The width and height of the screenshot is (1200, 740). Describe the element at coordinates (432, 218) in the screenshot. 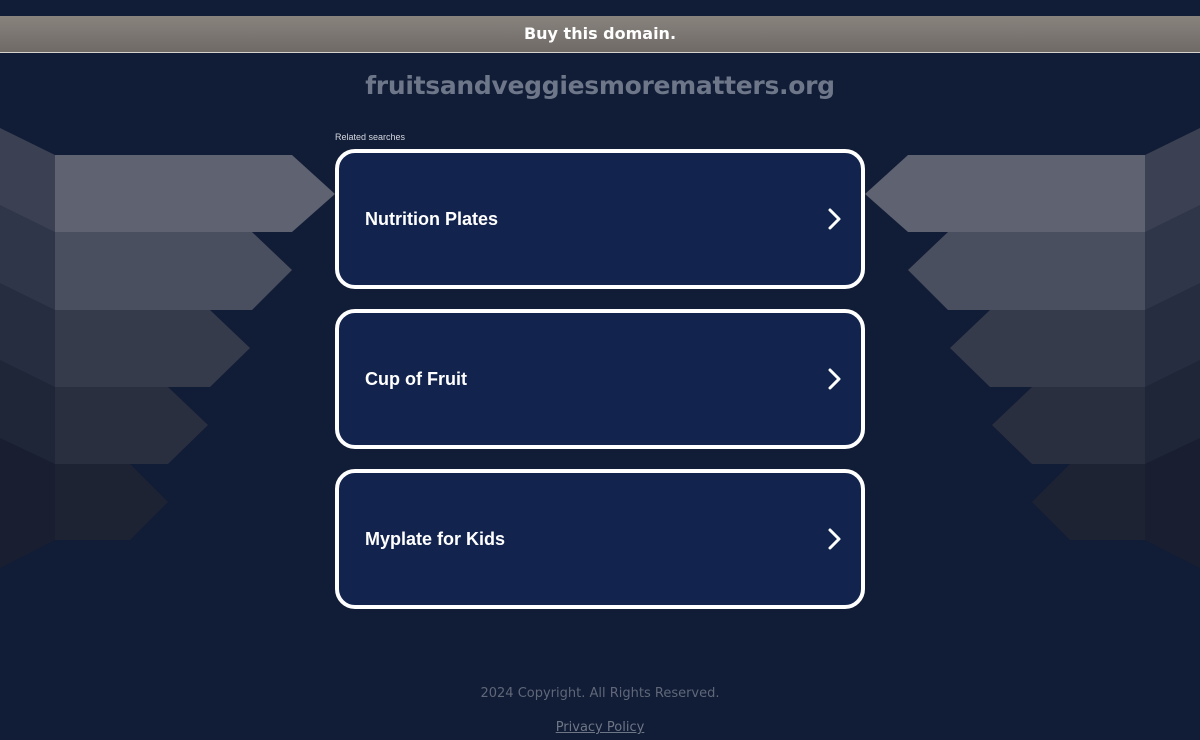

I see `search-item-label: Nutrition Plates` at that location.